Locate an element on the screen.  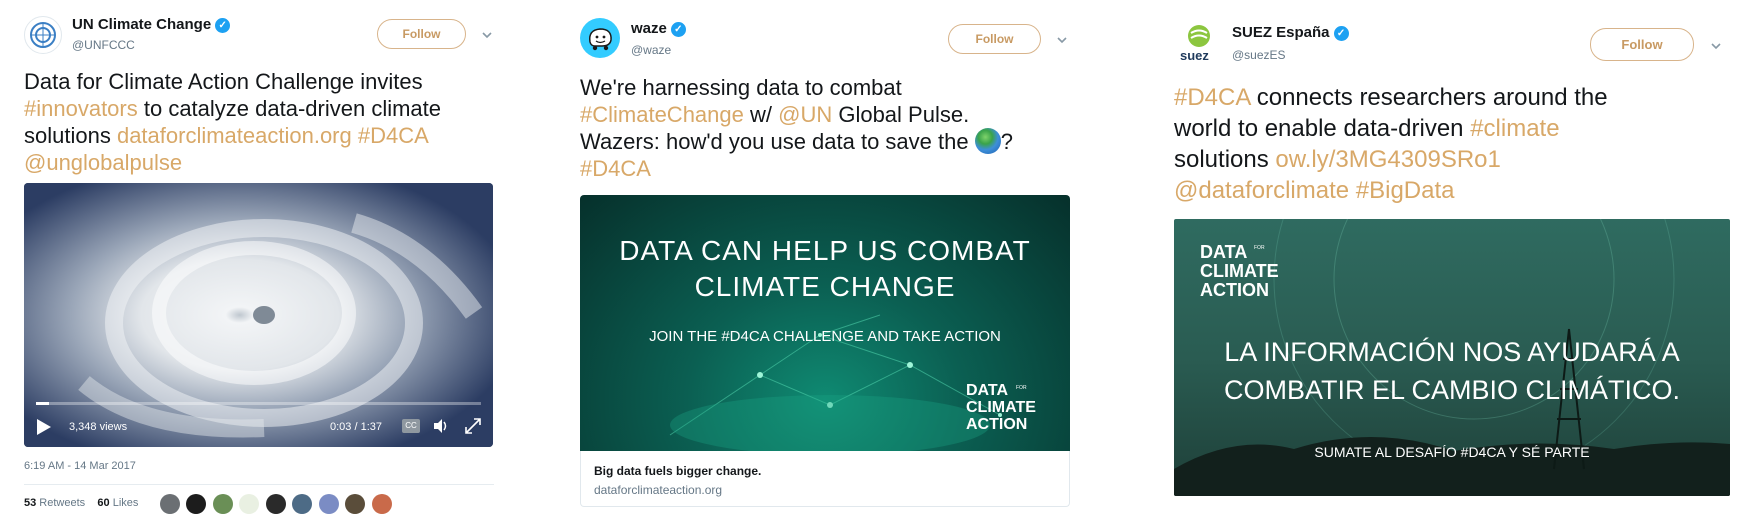
video-player: 3,348 views 0:03 / 1:37 CC is located at coordinates (258, 315).